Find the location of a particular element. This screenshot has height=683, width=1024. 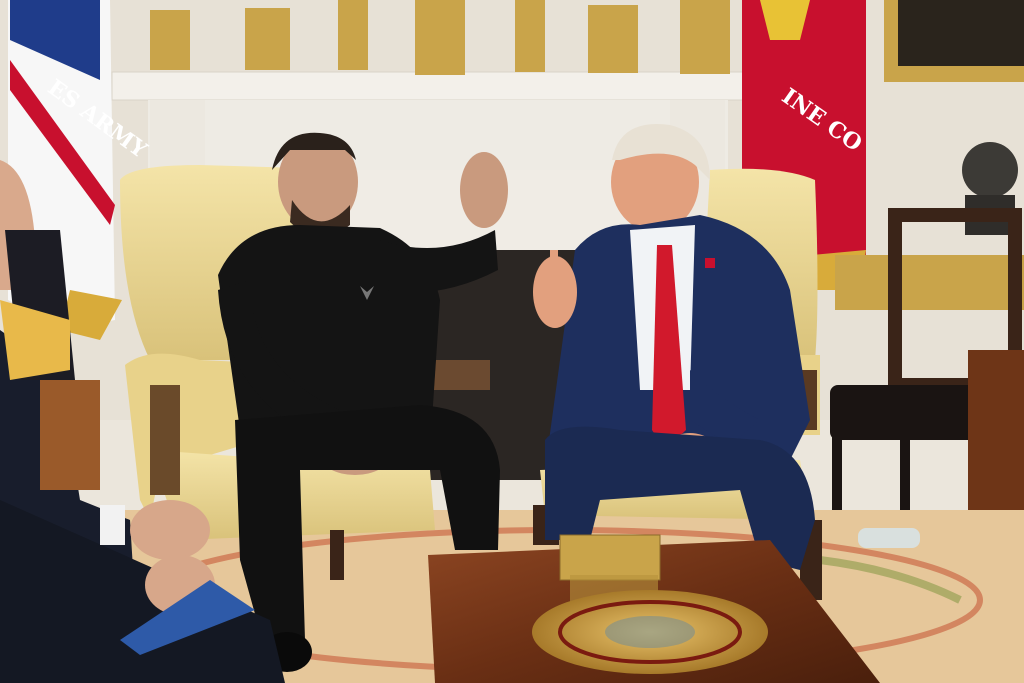

water-bottle is located at coordinates (889, 538).